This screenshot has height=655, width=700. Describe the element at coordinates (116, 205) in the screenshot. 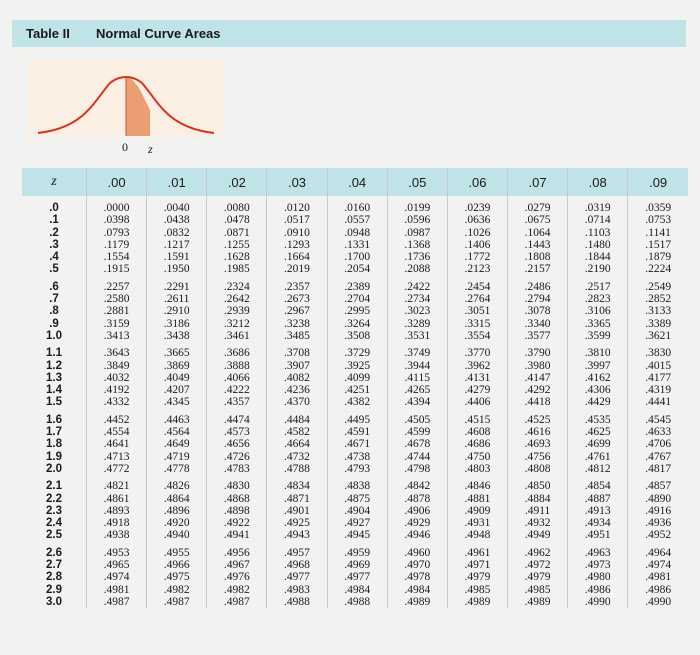

I see `area-cell: .0000` at that location.